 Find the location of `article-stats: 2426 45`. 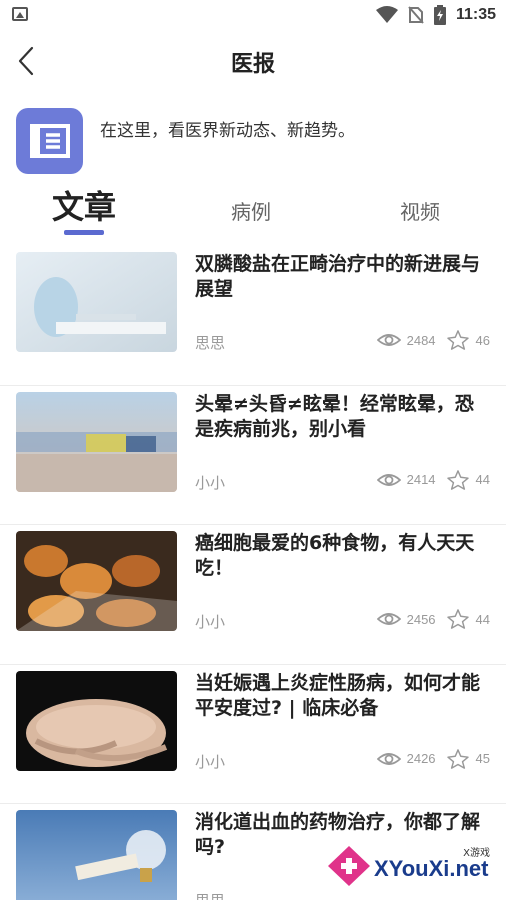

article-stats: 2426 45 is located at coordinates (433, 758).